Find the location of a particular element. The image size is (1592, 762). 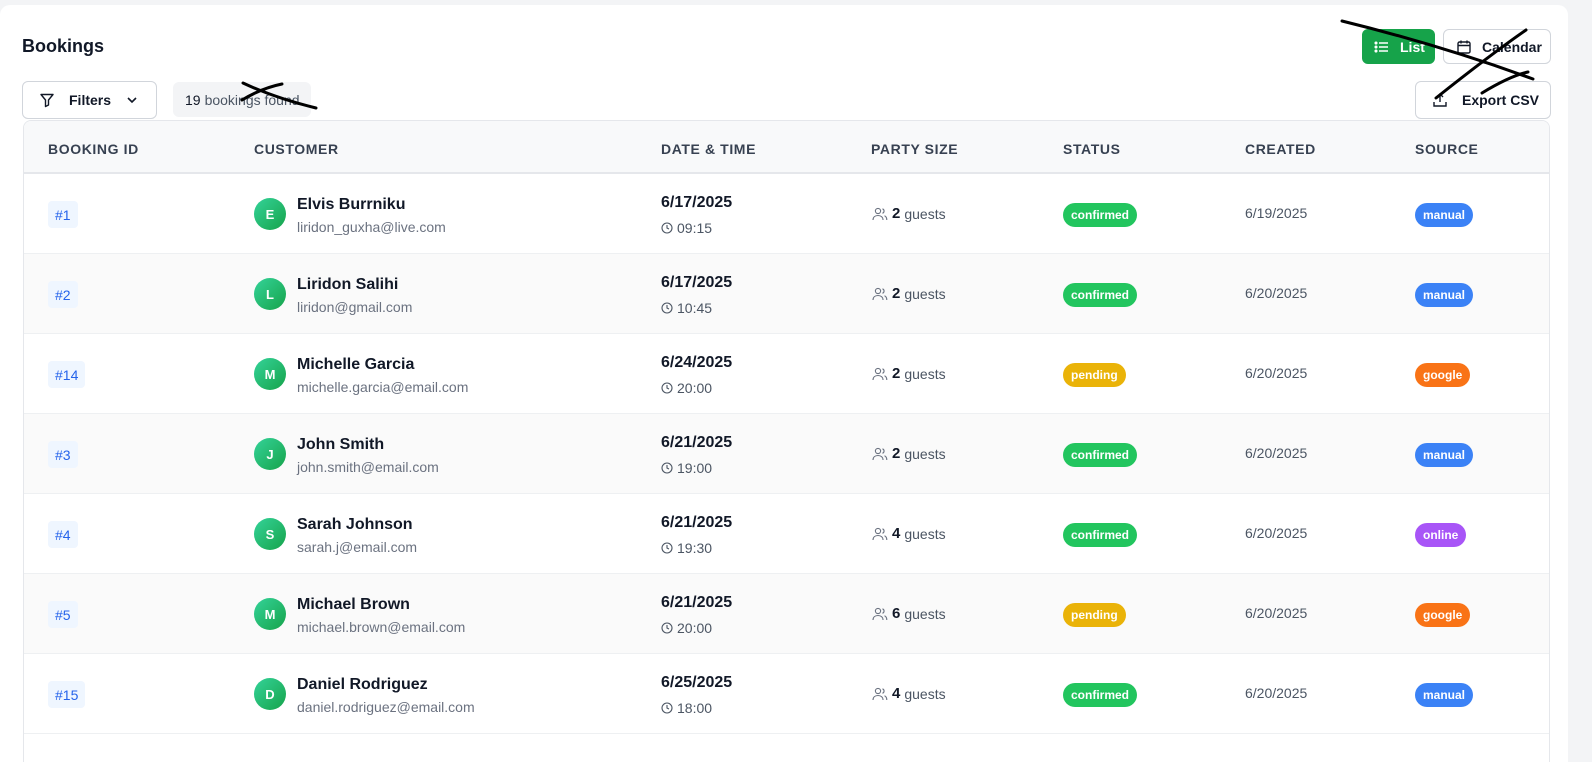

filters-label: Filters is located at coordinates (90, 100).